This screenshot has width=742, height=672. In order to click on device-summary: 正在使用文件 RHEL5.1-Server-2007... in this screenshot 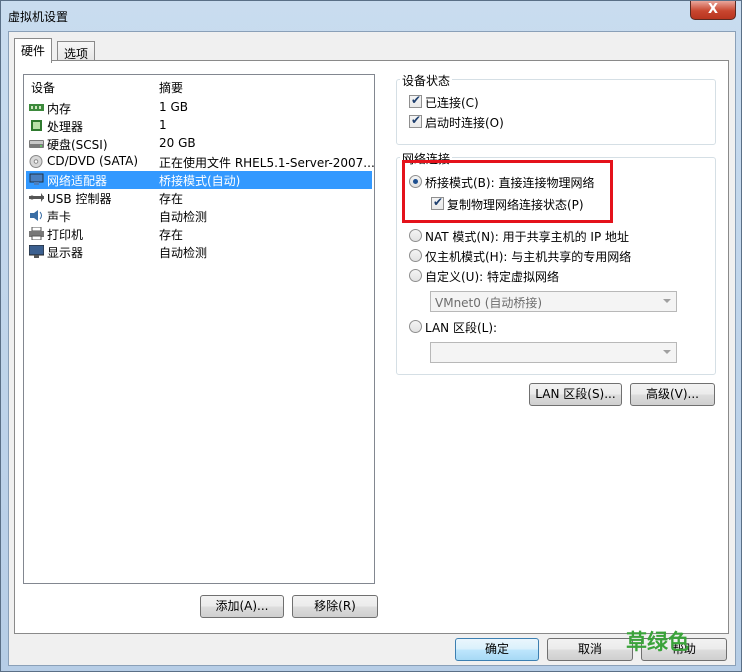, I will do `click(267, 163)`.